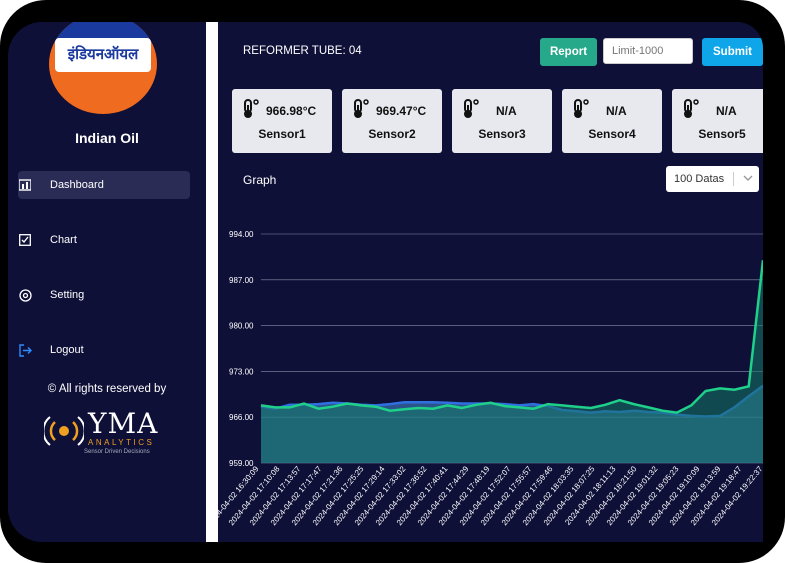  Describe the element at coordinates (241, 326) in the screenshot. I see `y-tick-label: 980.00` at that location.